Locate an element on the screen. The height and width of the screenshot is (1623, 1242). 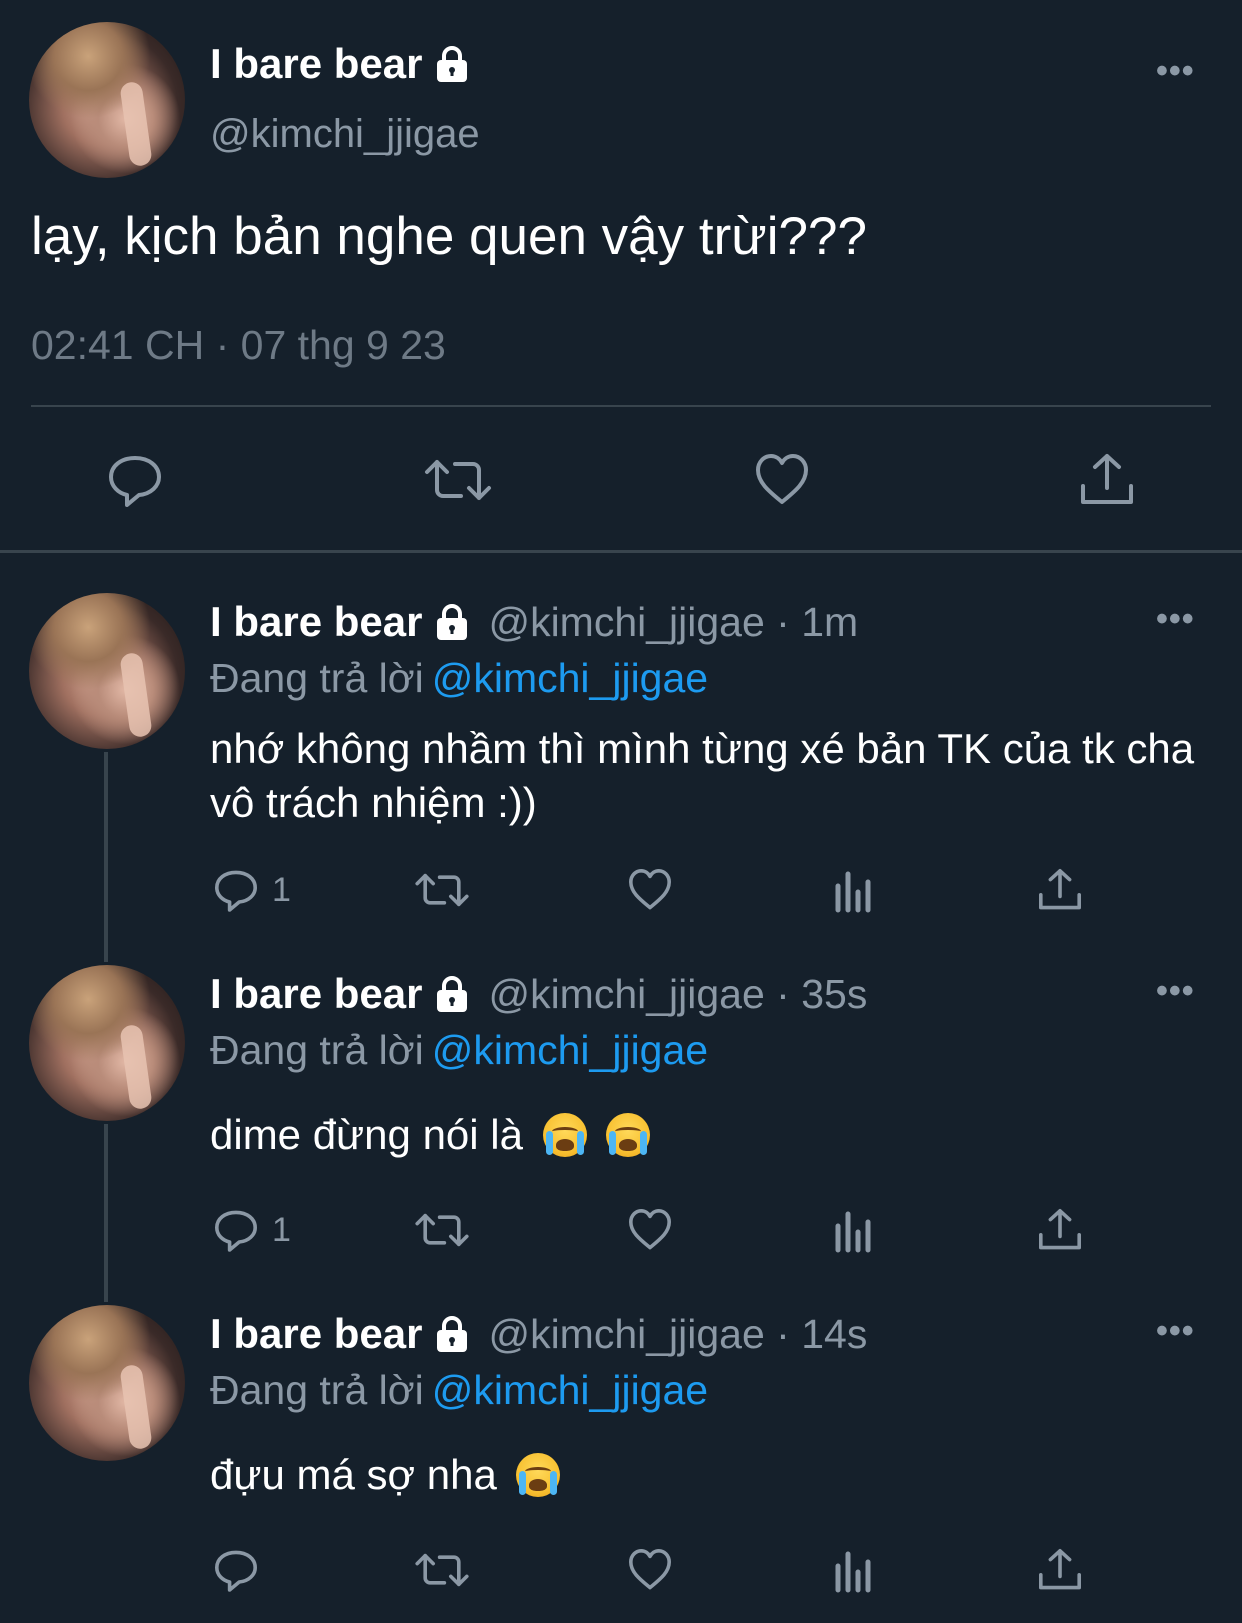
section-divider is located at coordinates (621, 551).